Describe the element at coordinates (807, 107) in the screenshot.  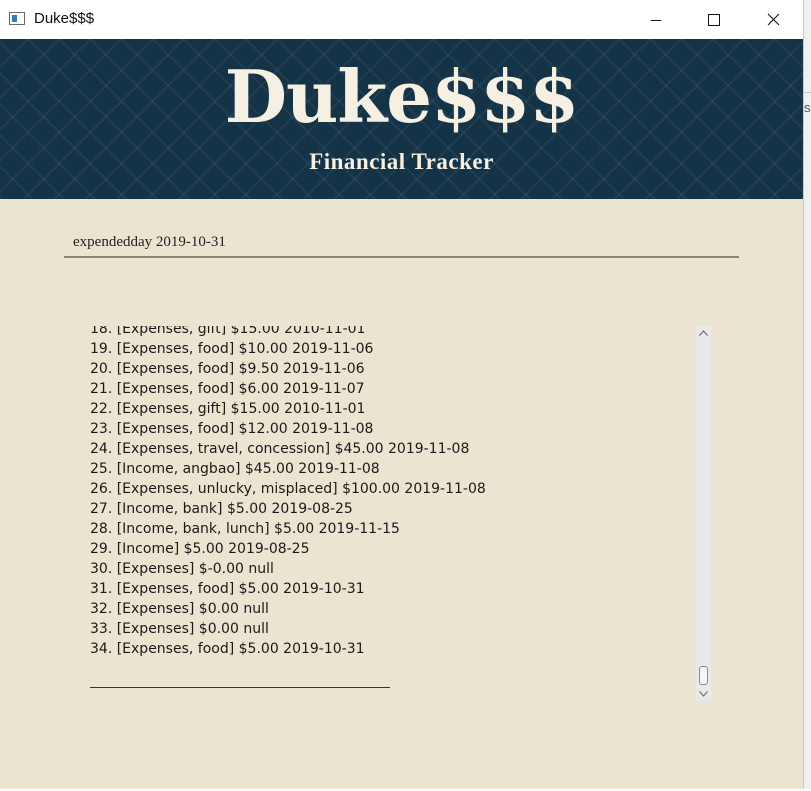
I see `background-window-text: s` at that location.